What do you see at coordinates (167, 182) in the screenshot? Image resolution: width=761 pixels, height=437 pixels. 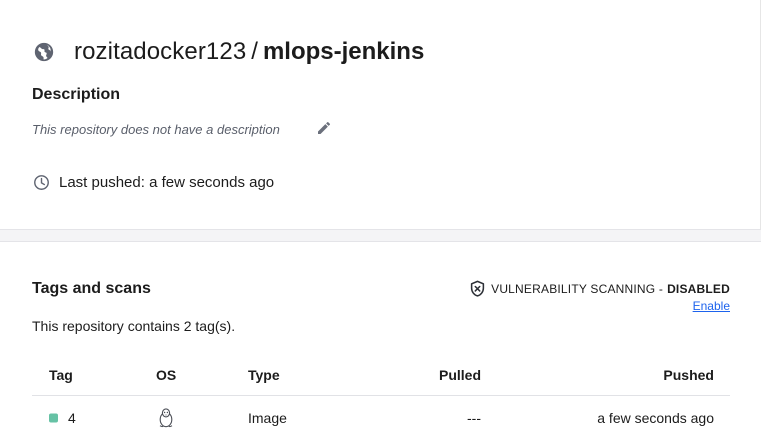 I see `last-pushed-text: Last pushed: a few seconds ago` at bounding box center [167, 182].